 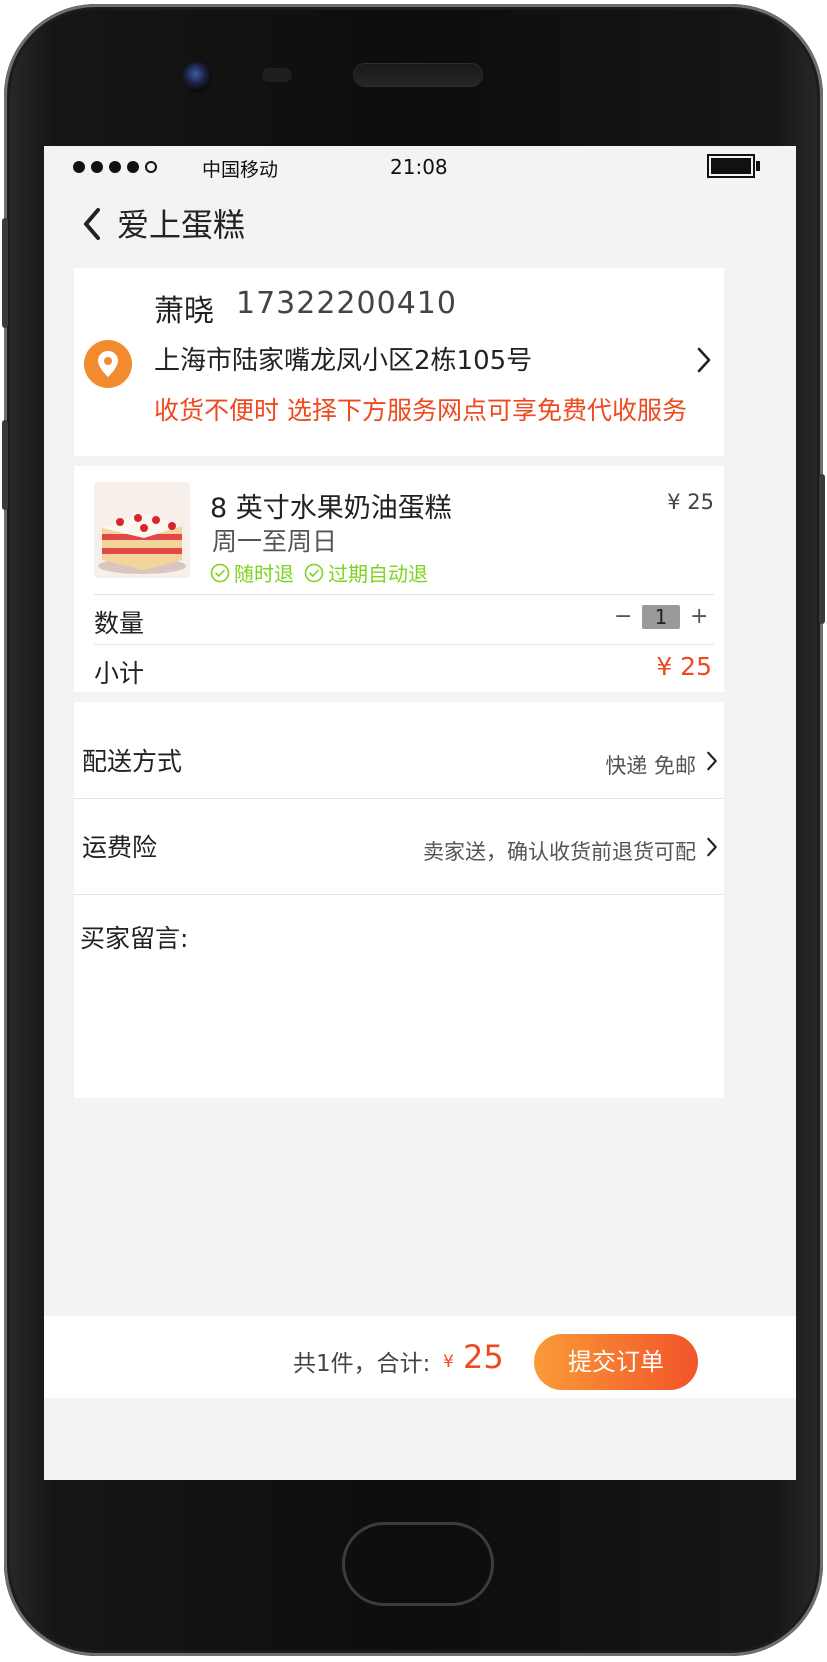 What do you see at coordinates (346, 303) in the screenshot?
I see `recipient-phone: 17322200410` at bounding box center [346, 303].